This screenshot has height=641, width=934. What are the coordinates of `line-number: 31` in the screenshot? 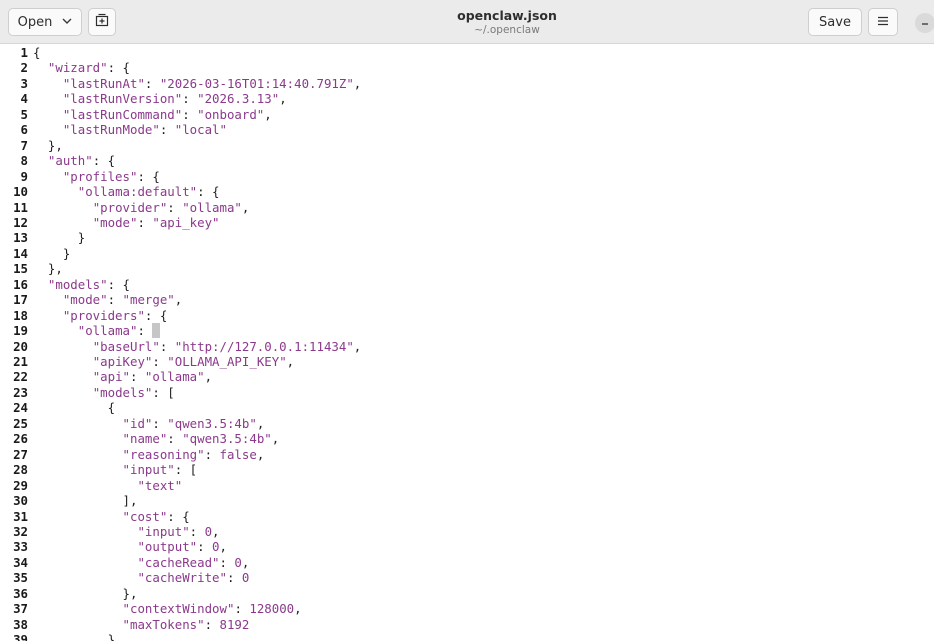 It's located at (20, 516).